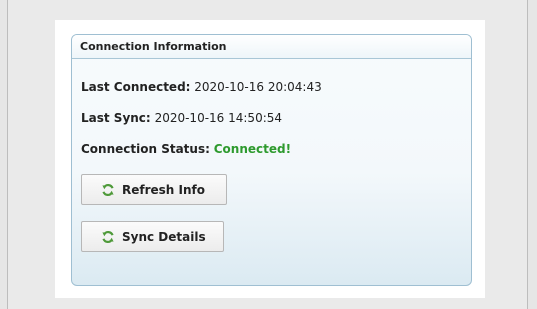  I want to click on connection-status-row: Connection Status: Connected!, so click(186, 149).